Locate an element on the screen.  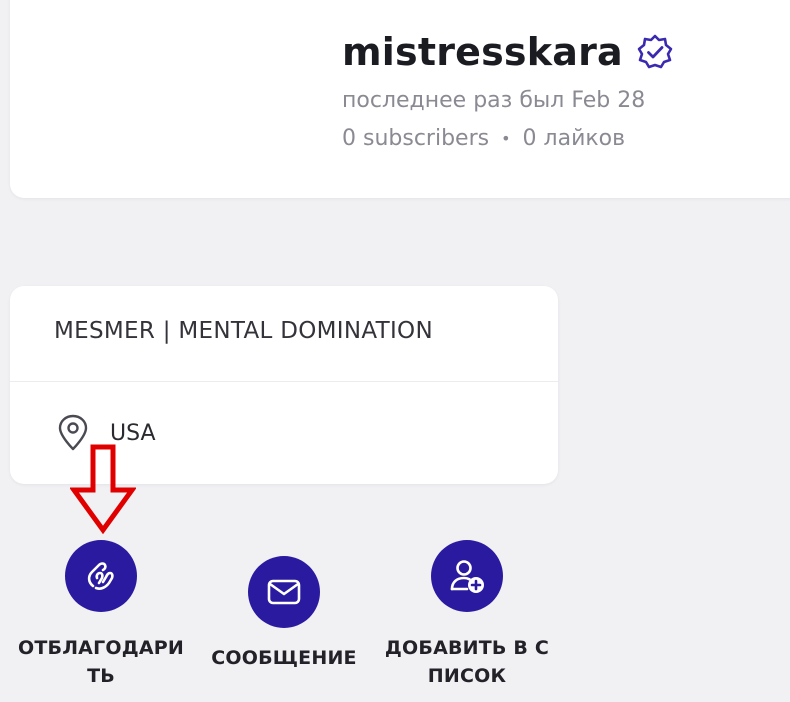
thank-button-label: ОТБЛАГОДАРИ ТЬ is located at coordinates (101, 662).